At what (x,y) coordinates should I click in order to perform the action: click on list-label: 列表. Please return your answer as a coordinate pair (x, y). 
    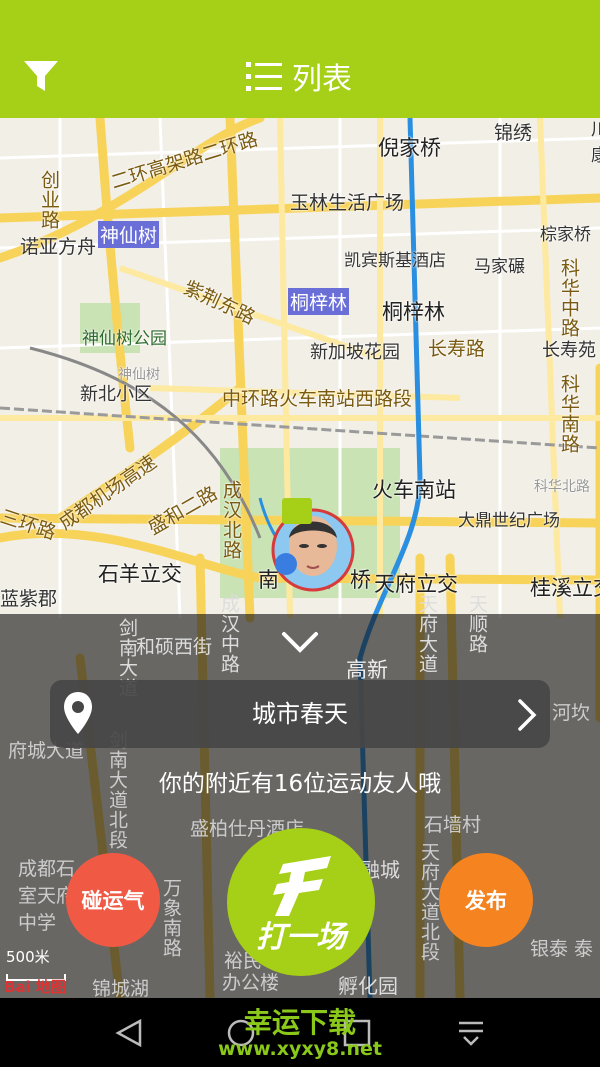
    Looking at the image, I should click on (322, 79).